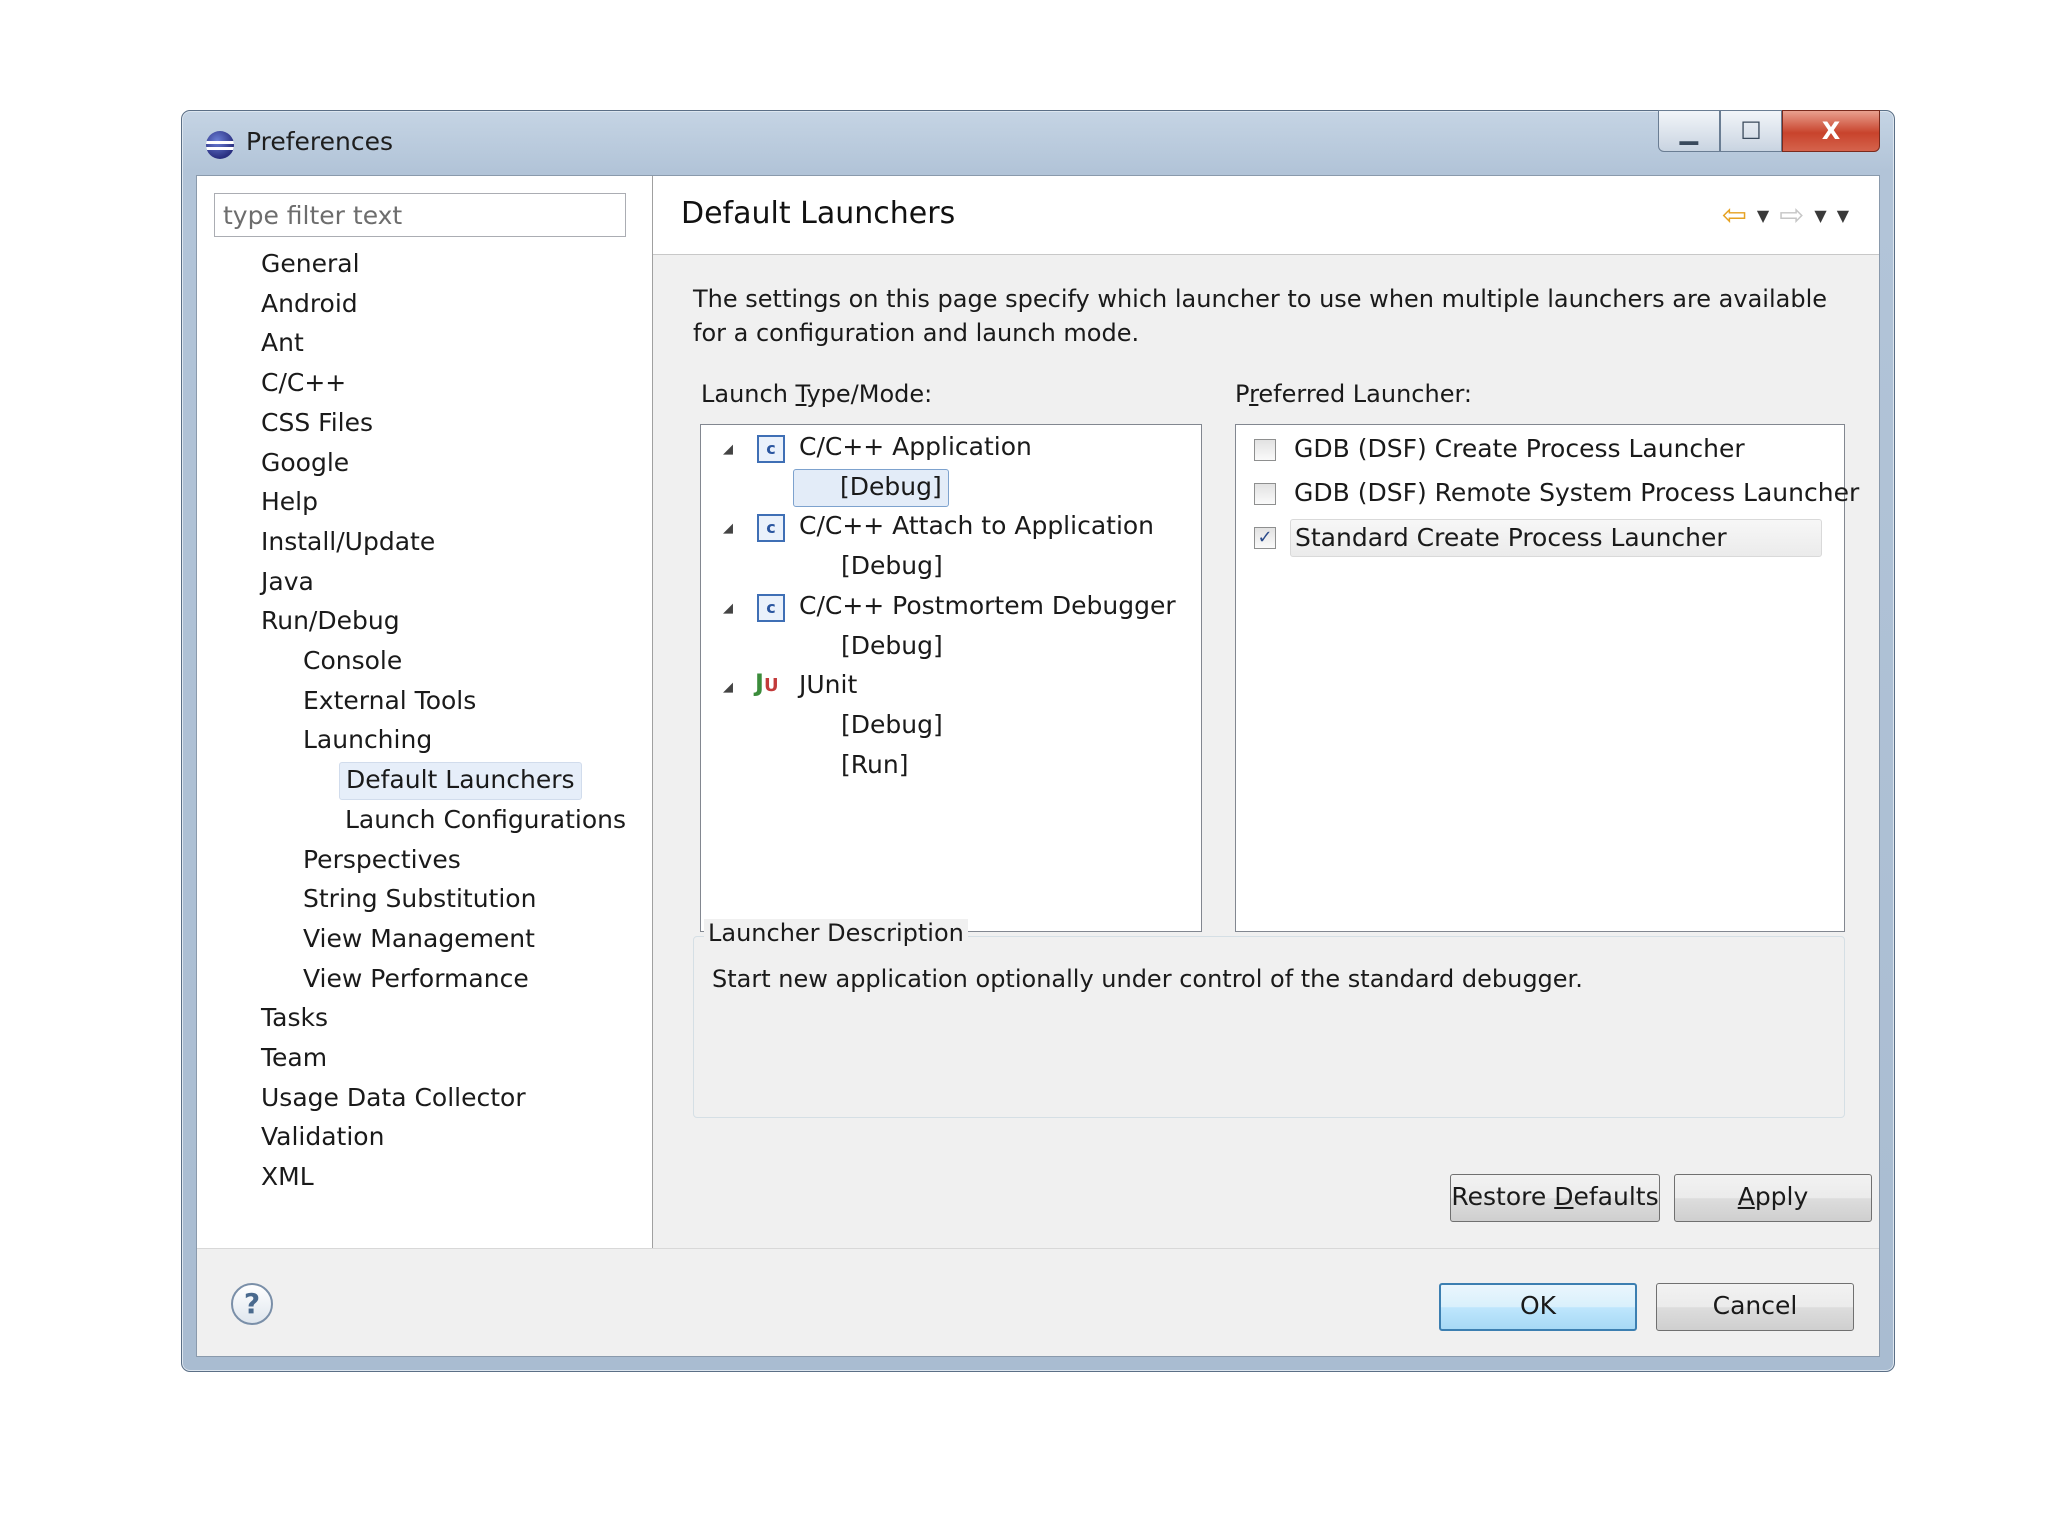  I want to click on launch-mode-item: [Run], so click(874, 765).